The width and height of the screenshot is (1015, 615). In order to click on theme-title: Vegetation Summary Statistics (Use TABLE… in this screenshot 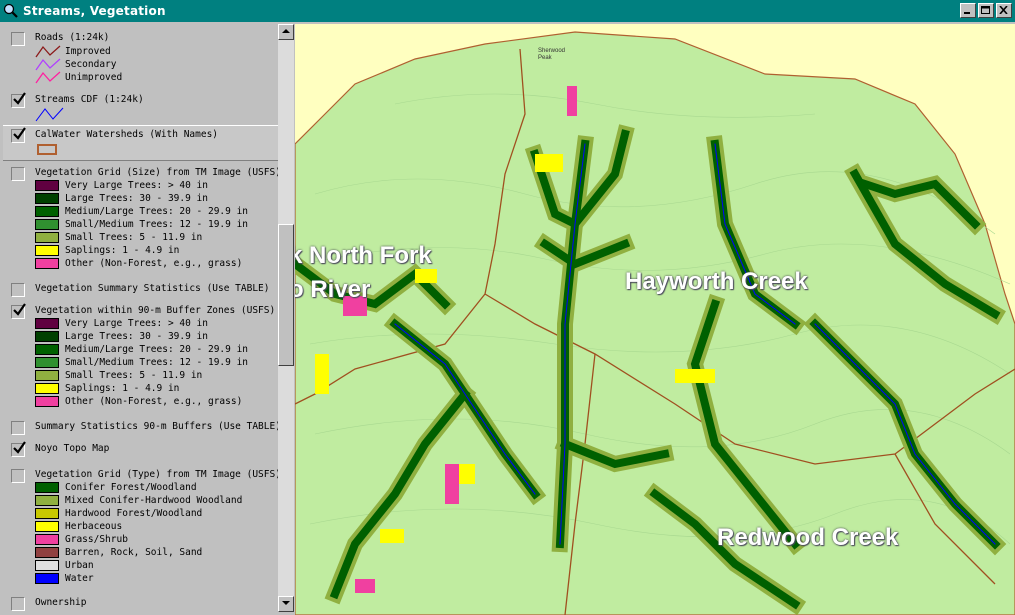, I will do `click(152, 288)`.